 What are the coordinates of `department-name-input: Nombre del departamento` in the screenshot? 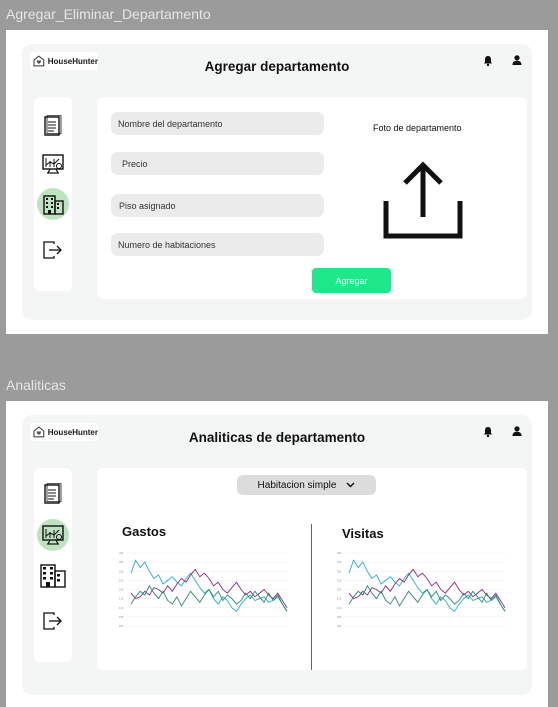 It's located at (217, 123).